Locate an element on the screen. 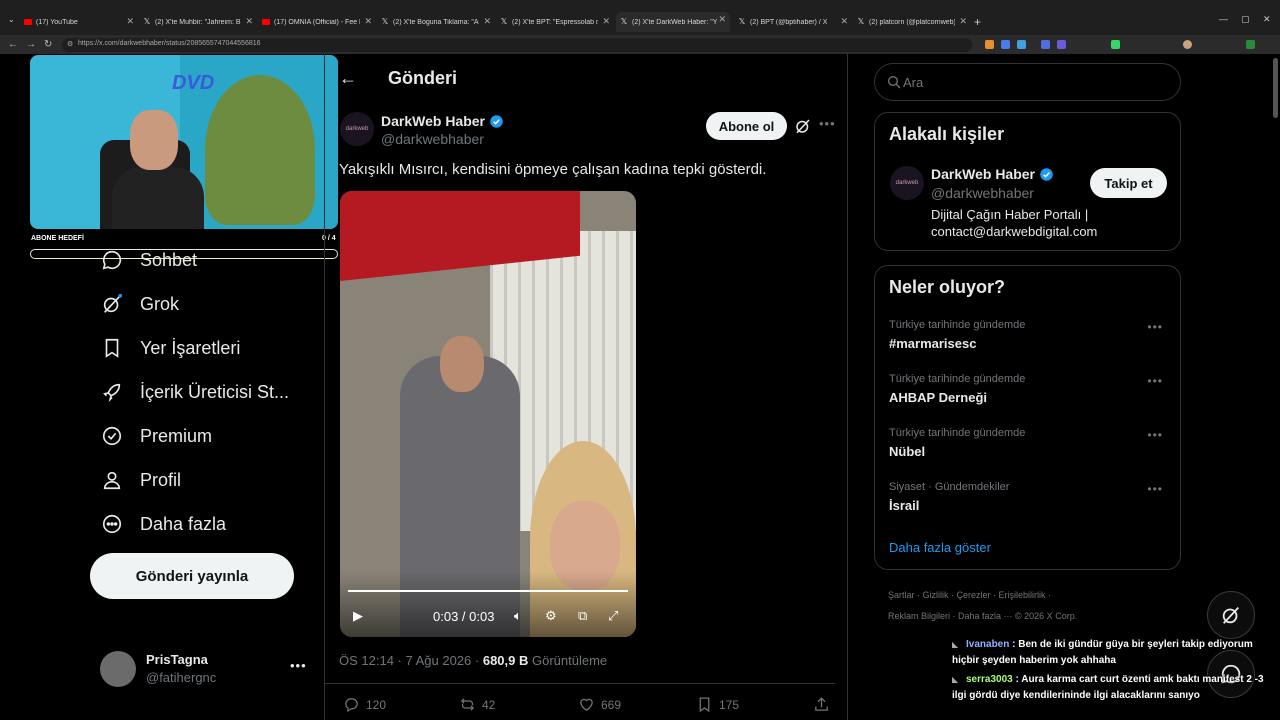 Image resolution: width=1280 pixels, height=720 pixels. chat-username: serra3003 is located at coordinates (989, 679).